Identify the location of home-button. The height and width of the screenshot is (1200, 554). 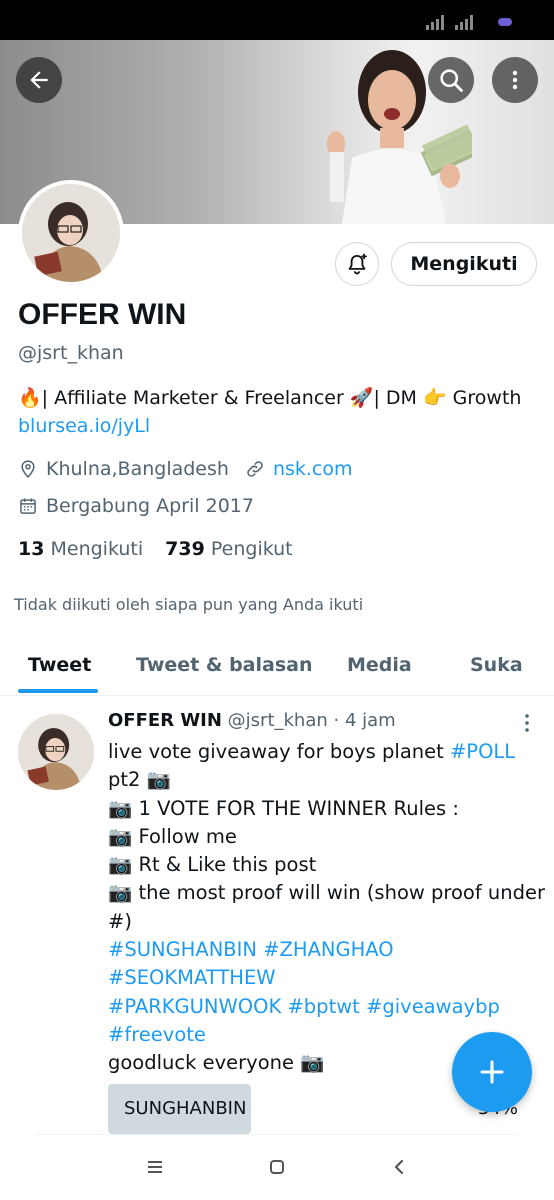
(277, 1167).